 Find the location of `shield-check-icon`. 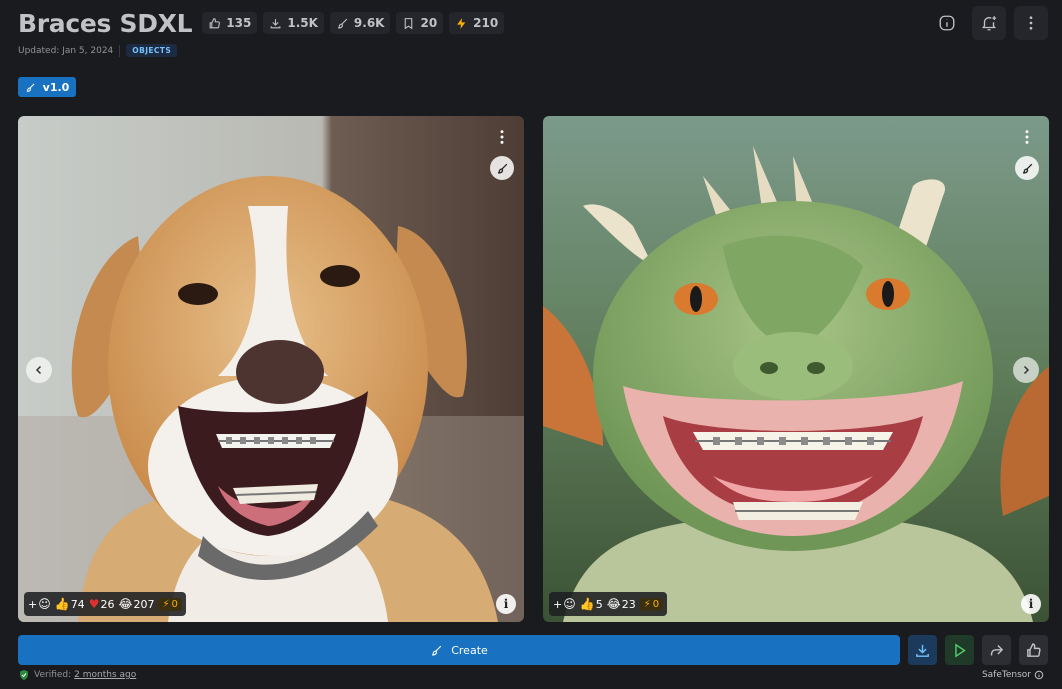

shield-check-icon is located at coordinates (24, 675).